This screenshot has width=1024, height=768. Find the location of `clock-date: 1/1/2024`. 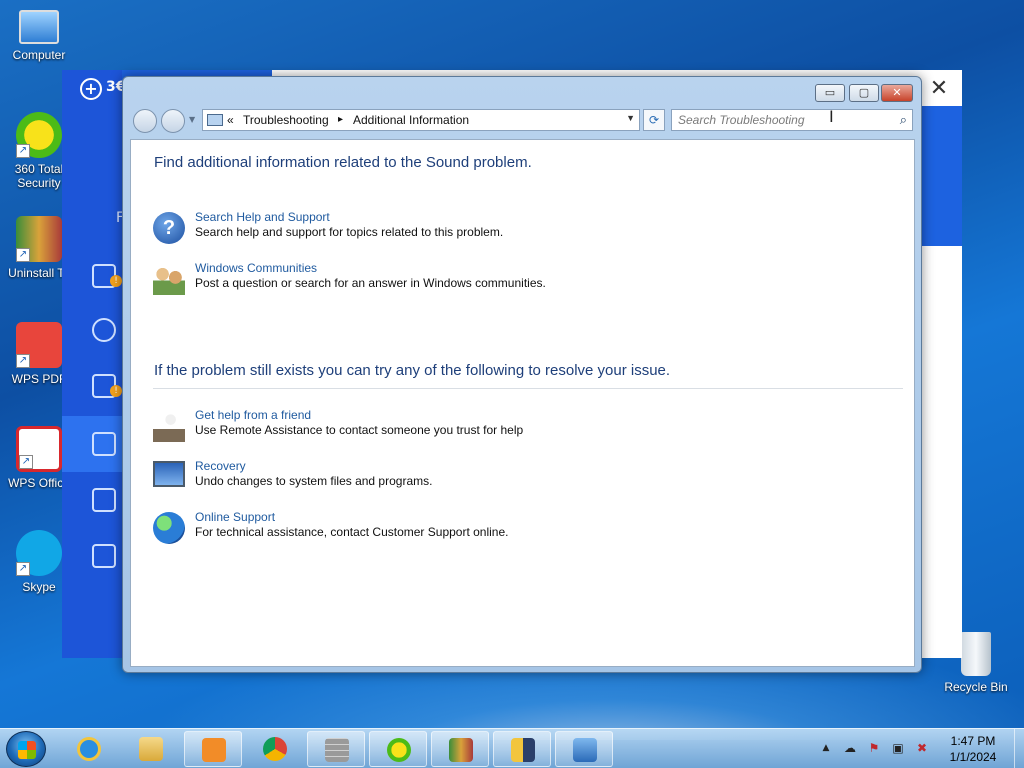

clock-date: 1/1/2024 is located at coordinates (973, 757).